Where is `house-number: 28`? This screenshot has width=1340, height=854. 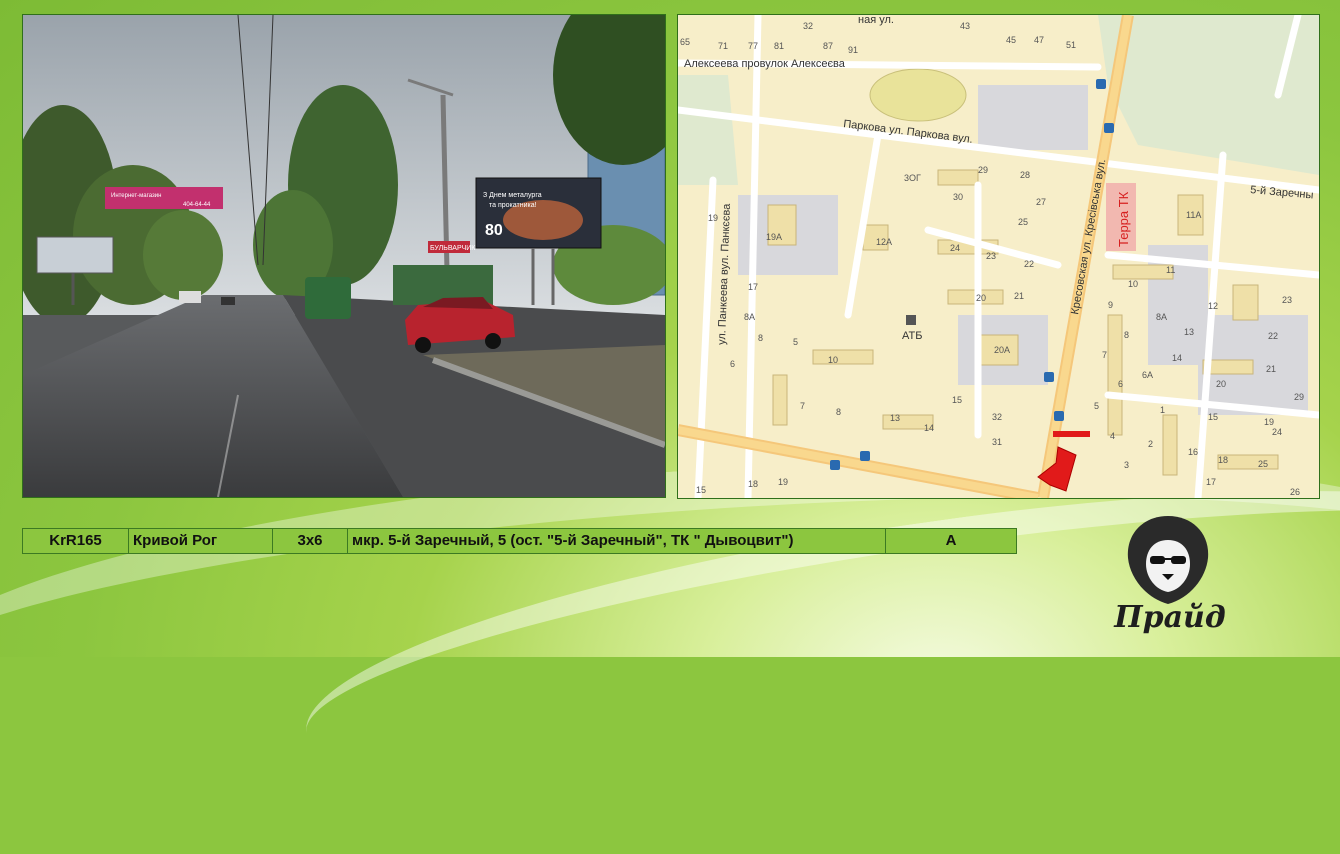
house-number: 28 is located at coordinates (1025, 175).